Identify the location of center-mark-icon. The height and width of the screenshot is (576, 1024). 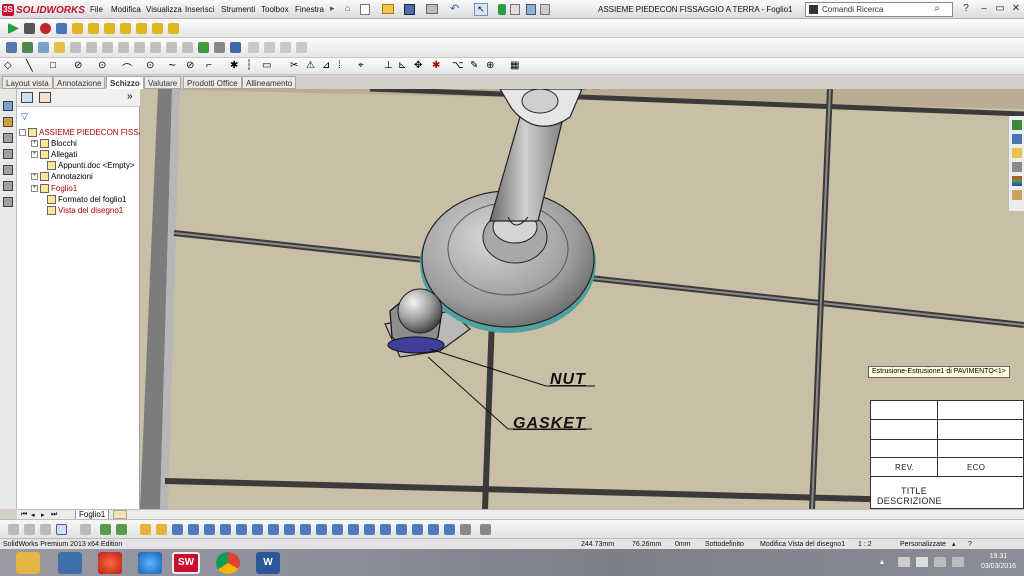
(203, 47).